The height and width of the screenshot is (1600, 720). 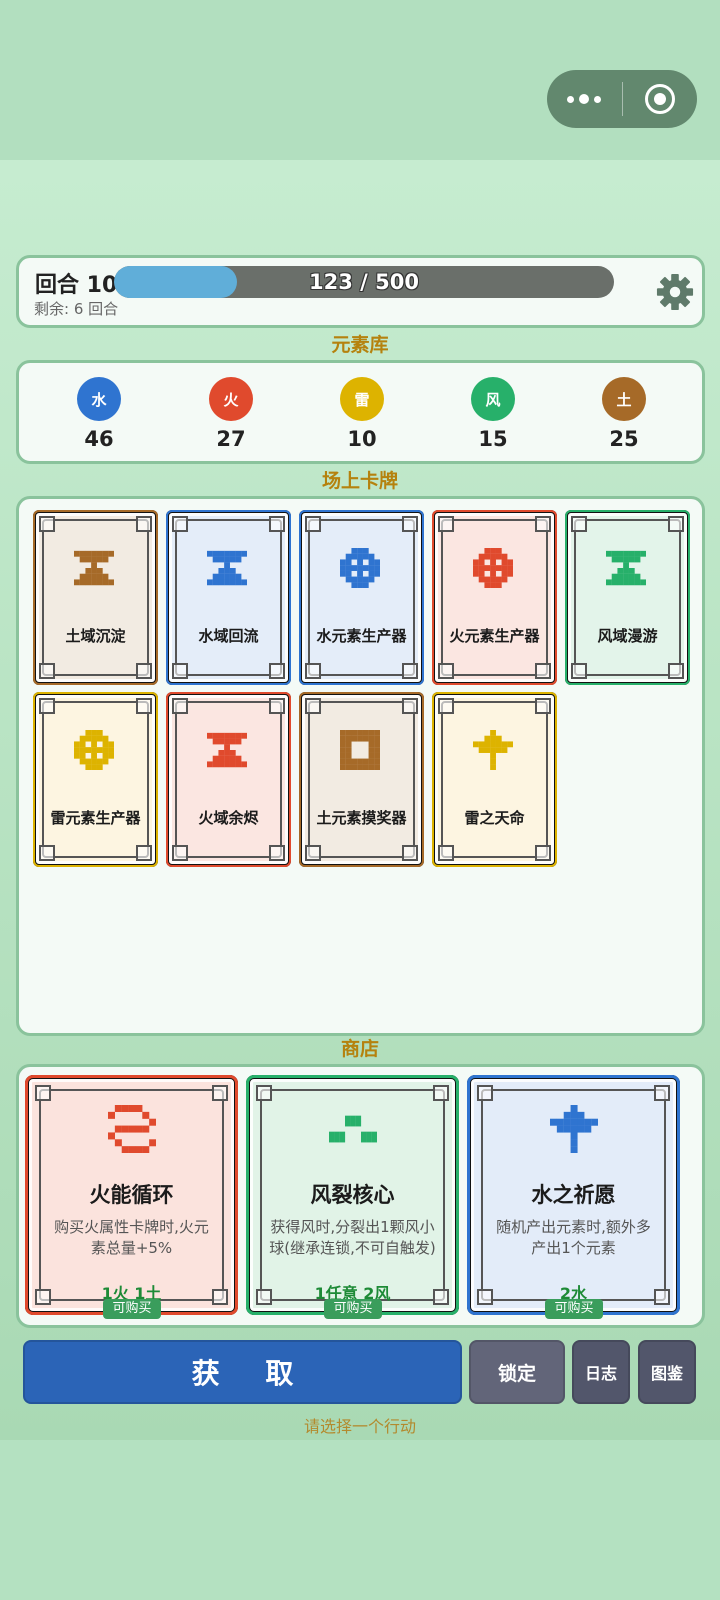 What do you see at coordinates (99, 399) in the screenshot?
I see `element-water-badge: 水` at bounding box center [99, 399].